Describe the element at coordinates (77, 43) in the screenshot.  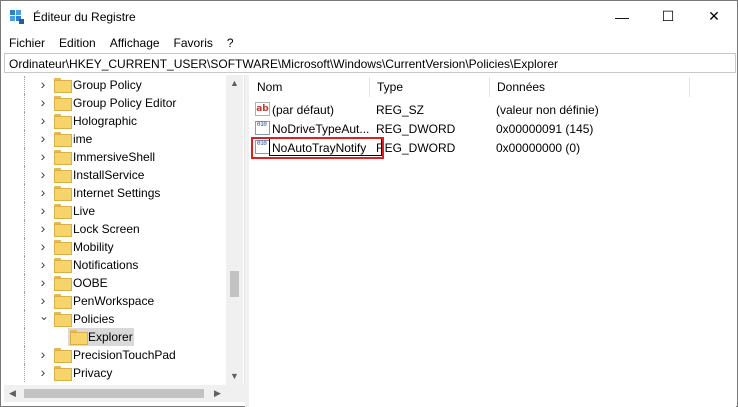
I see `menu-edition: Edition` at that location.